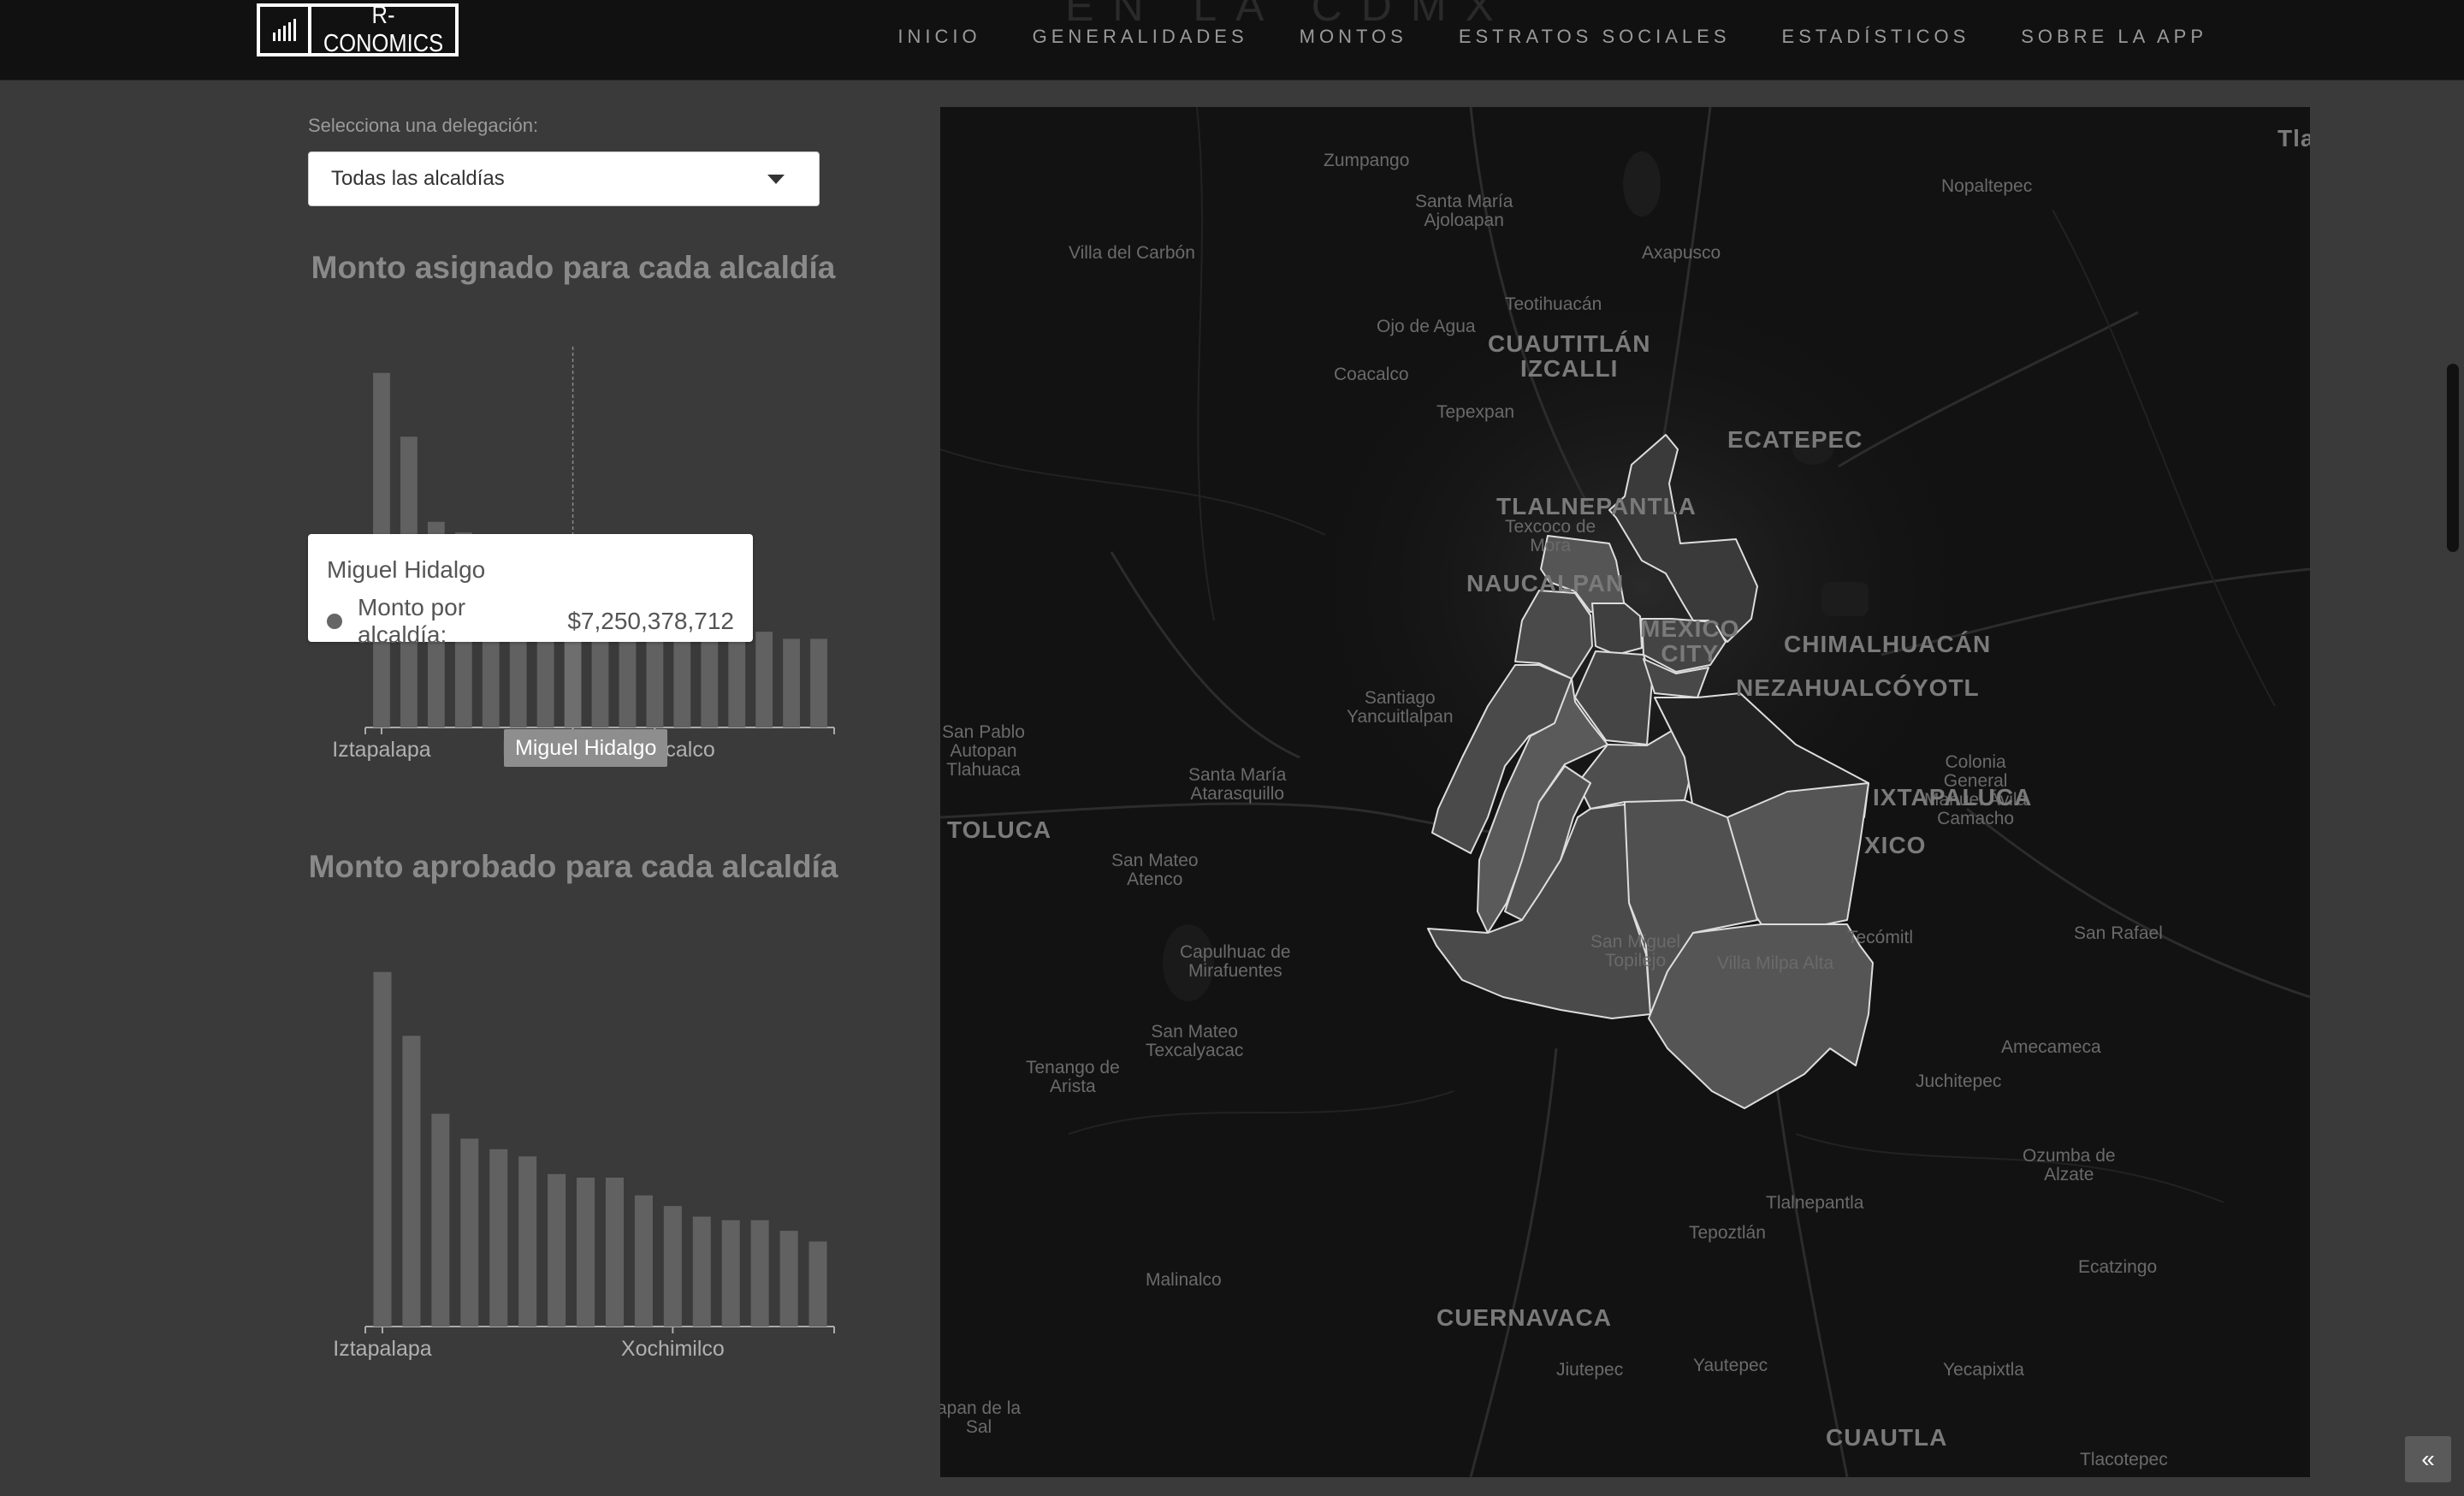 The height and width of the screenshot is (1496, 2464). What do you see at coordinates (1727, 1233) in the screenshot?
I see `map-place-label: Tepoztlán` at bounding box center [1727, 1233].